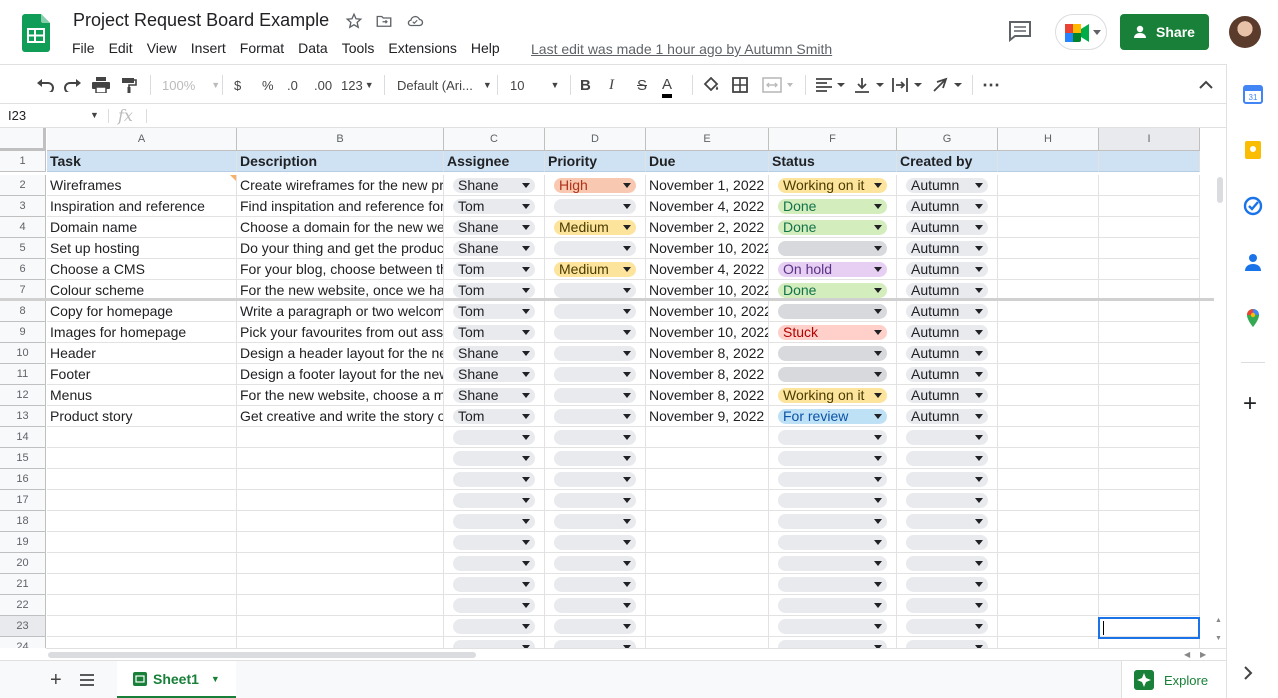 The width and height of the screenshot is (1278, 698). I want to click on account-avatar, so click(1245, 32).